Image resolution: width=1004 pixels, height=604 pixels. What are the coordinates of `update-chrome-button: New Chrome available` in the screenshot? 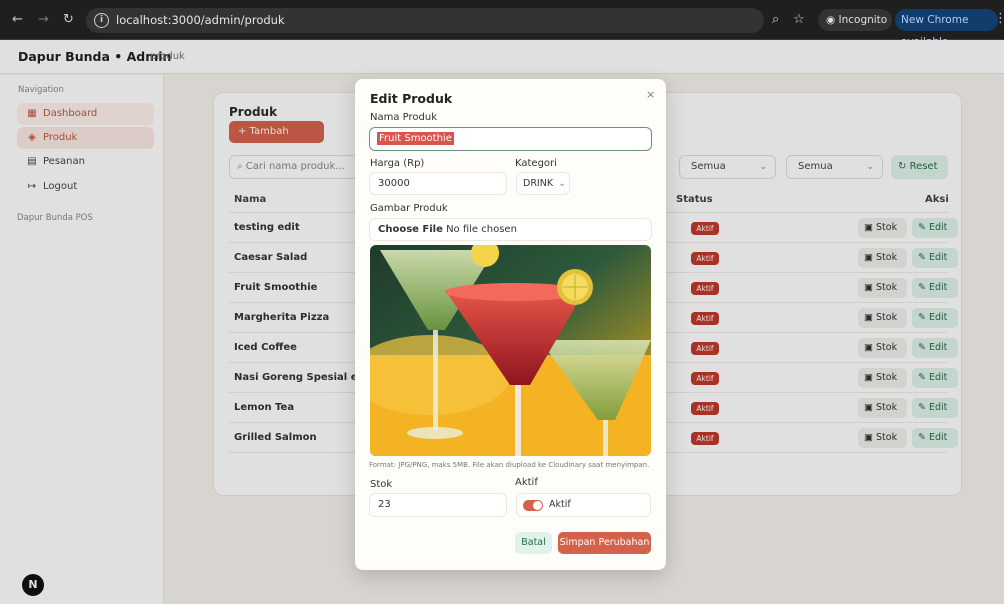 It's located at (946, 28).